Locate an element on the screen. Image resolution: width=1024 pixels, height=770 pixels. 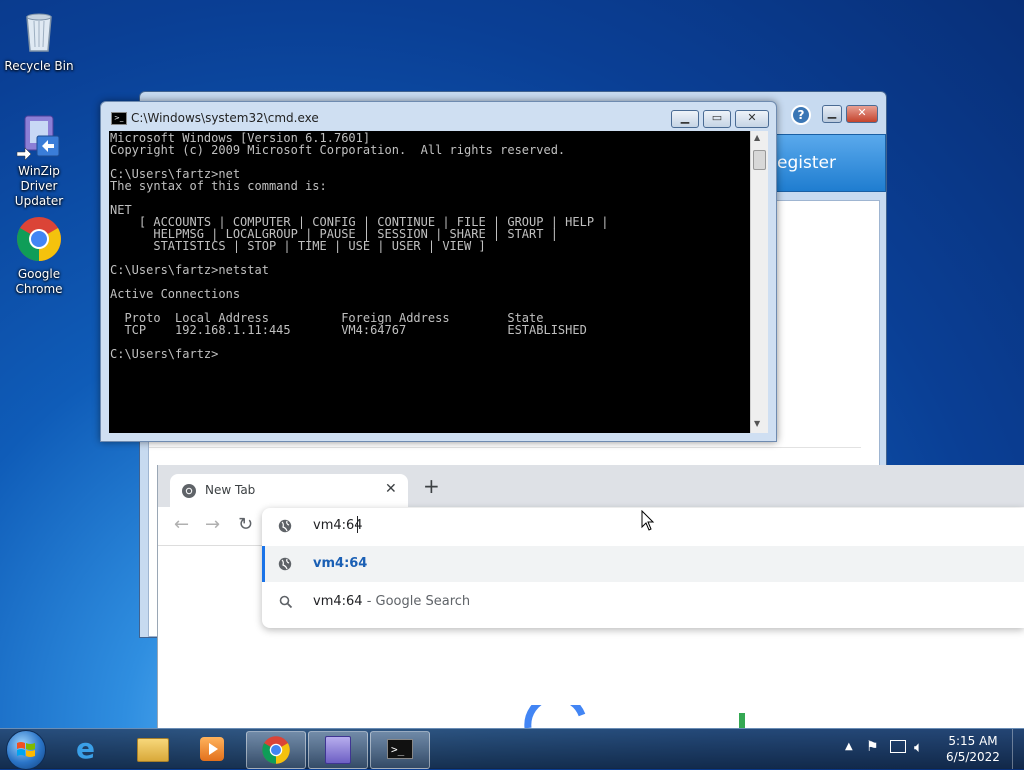
desktop-icon-recycle-bin: Recycle Bin is located at coordinates (39, 40).